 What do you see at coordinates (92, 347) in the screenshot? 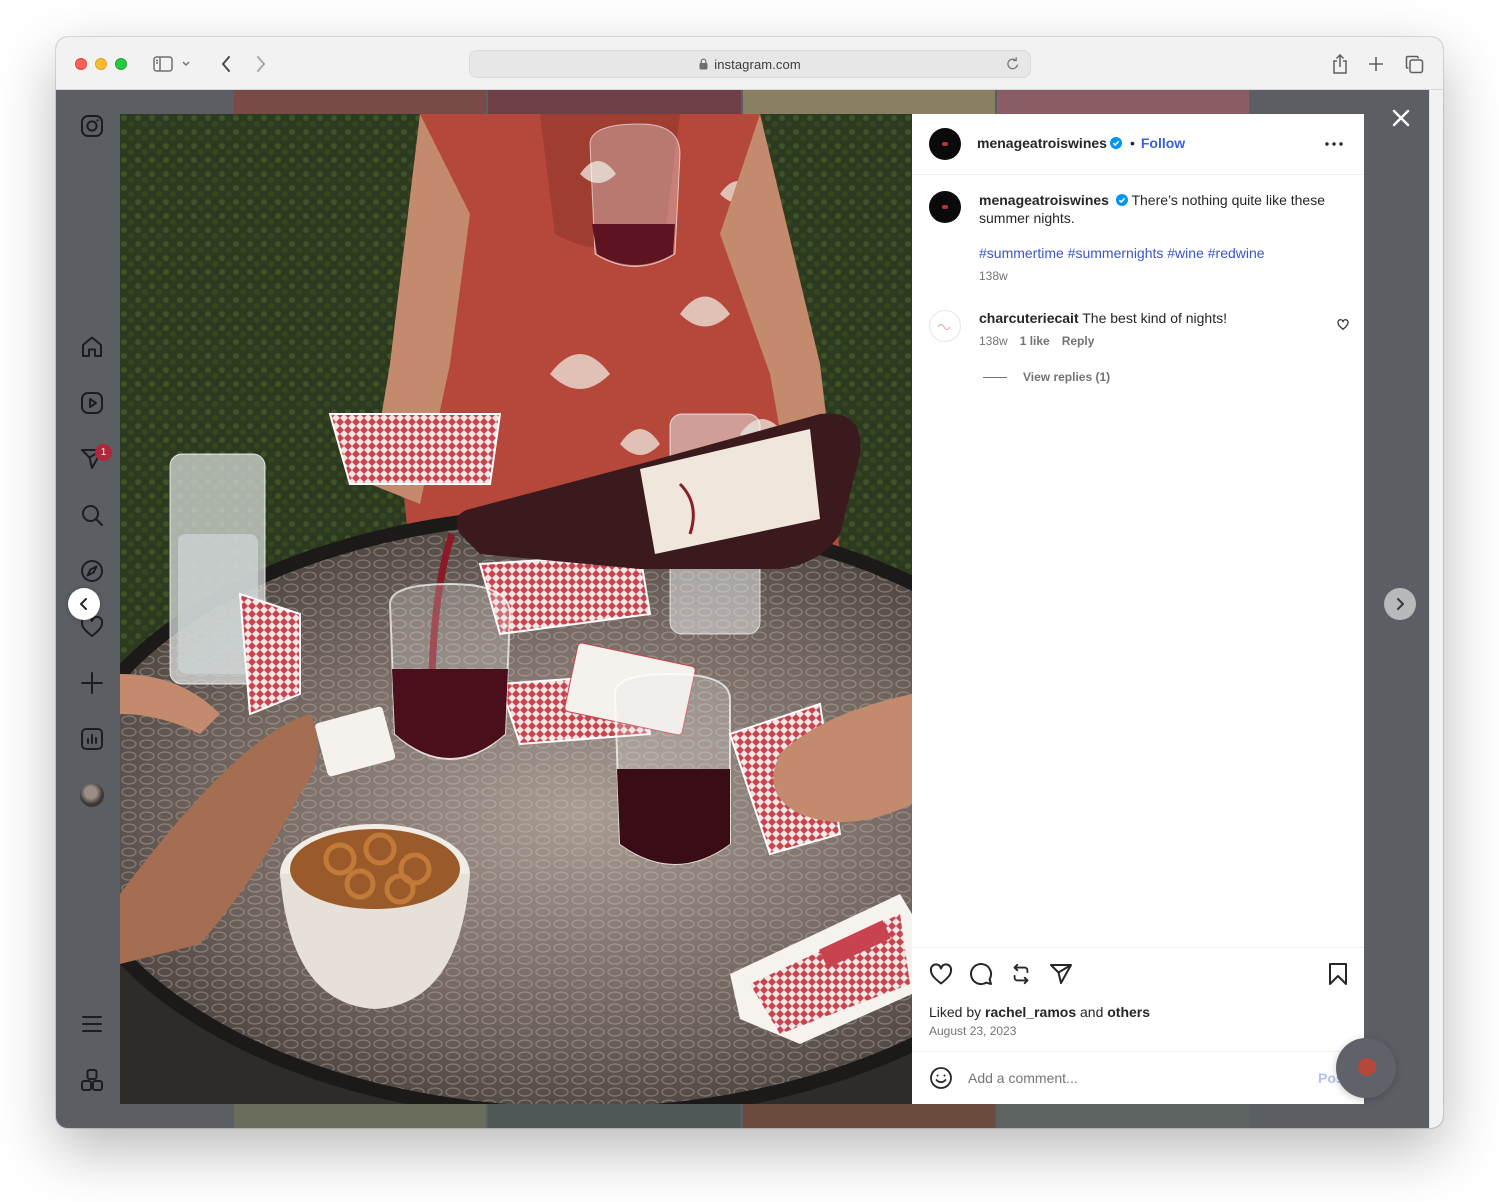
I see `home-icon` at bounding box center [92, 347].